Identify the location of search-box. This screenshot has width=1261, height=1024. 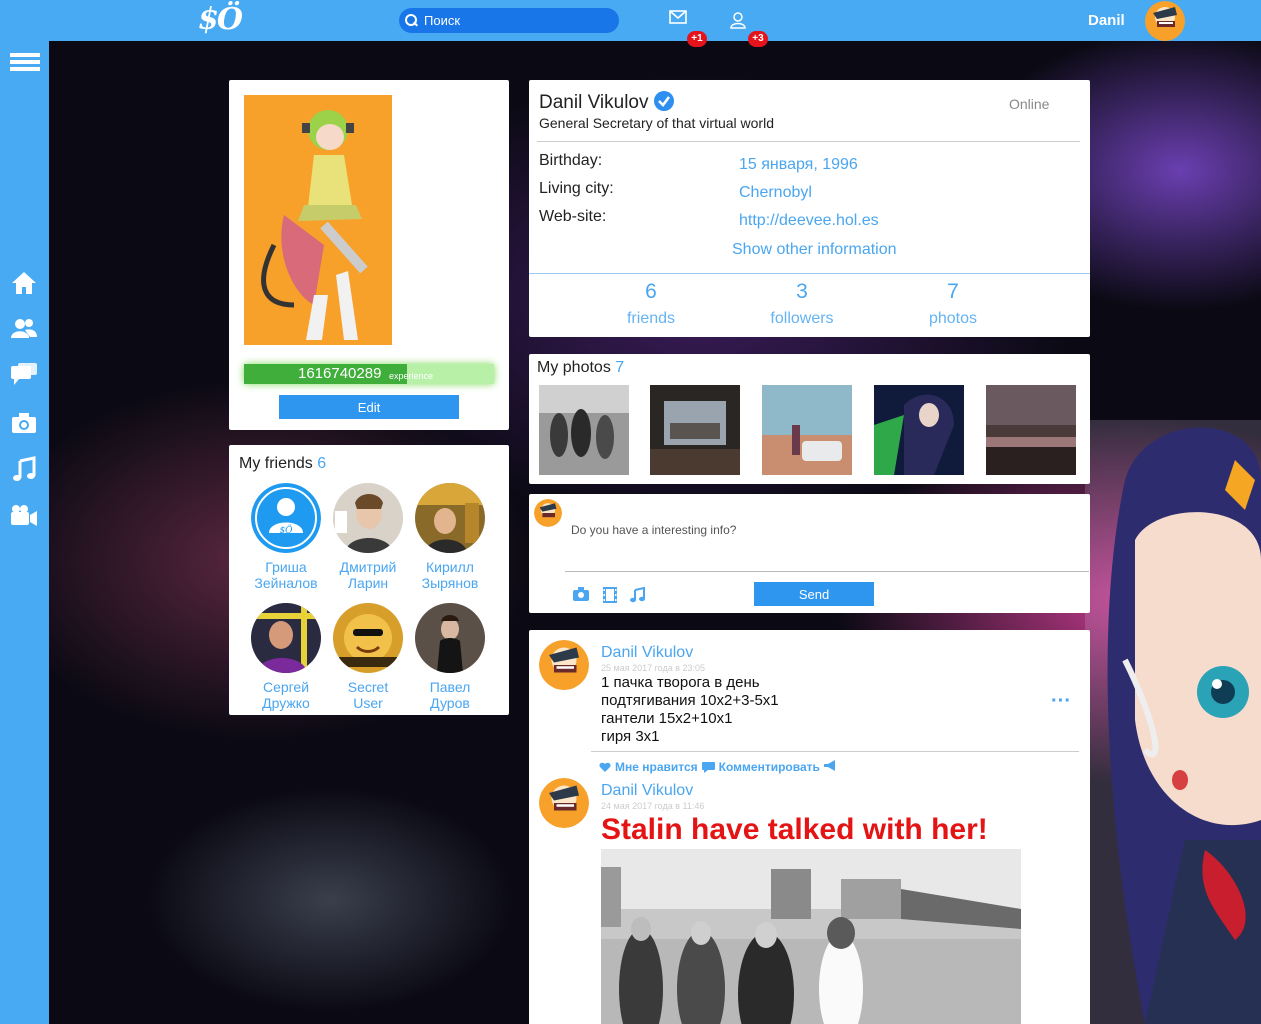
(509, 20).